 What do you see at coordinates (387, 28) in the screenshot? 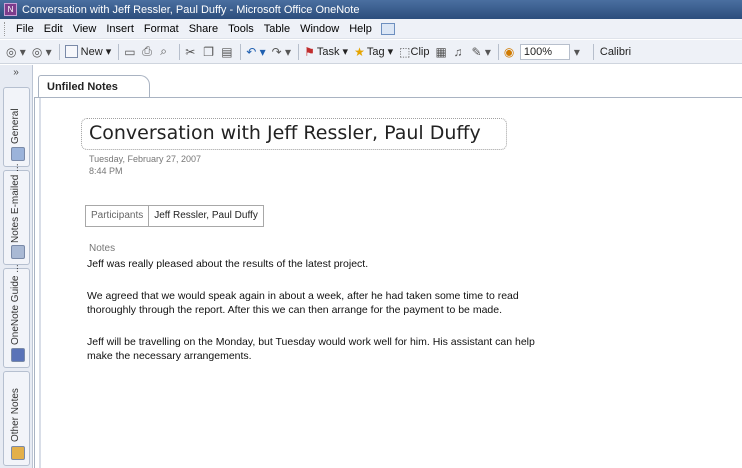
I see `help-pane-icon` at bounding box center [387, 28].